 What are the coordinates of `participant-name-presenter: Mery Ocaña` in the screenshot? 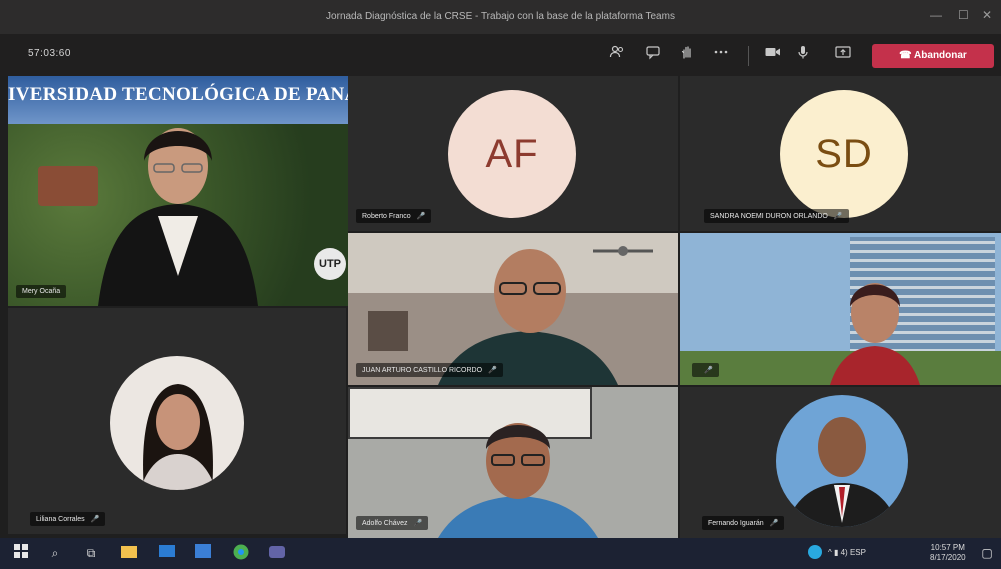 It's located at (41, 291).